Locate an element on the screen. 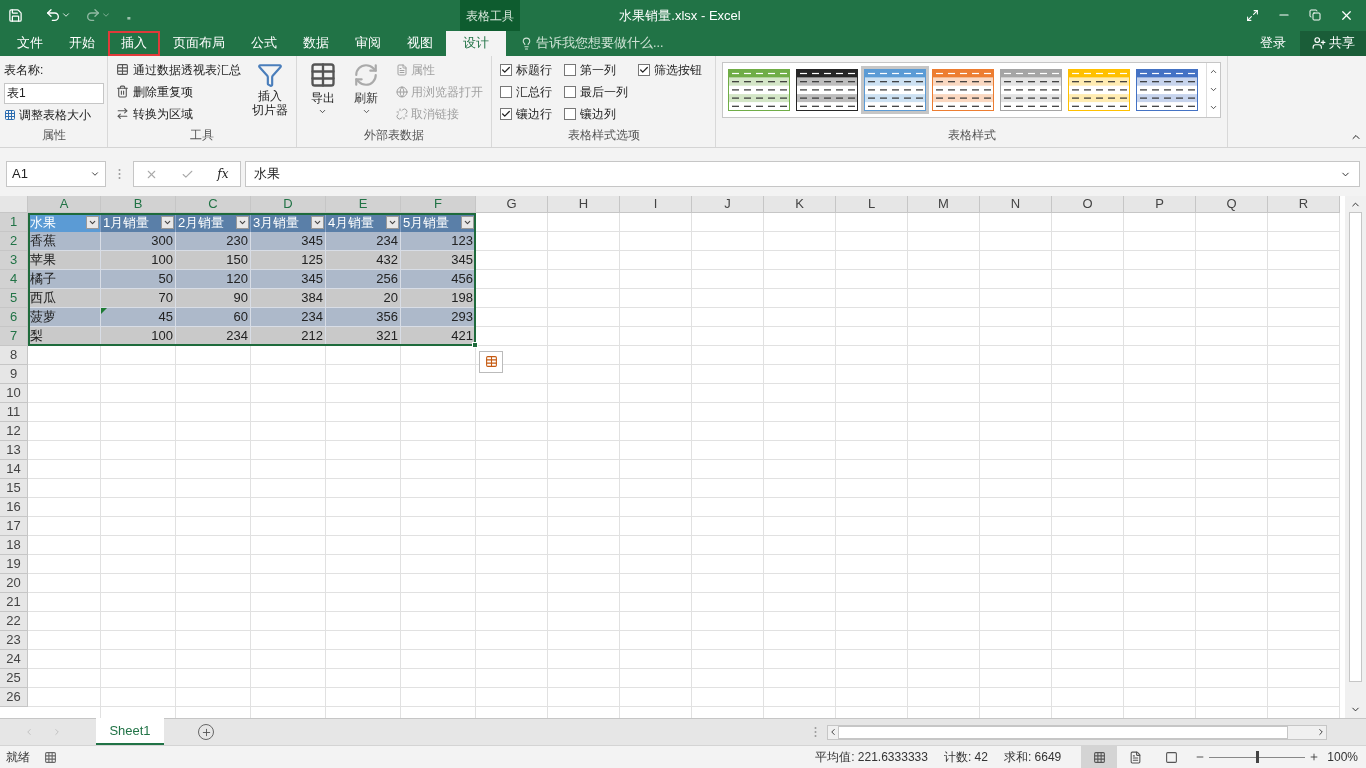 The width and height of the screenshot is (1366, 768). scroll-left-icon is located at coordinates (833, 732).